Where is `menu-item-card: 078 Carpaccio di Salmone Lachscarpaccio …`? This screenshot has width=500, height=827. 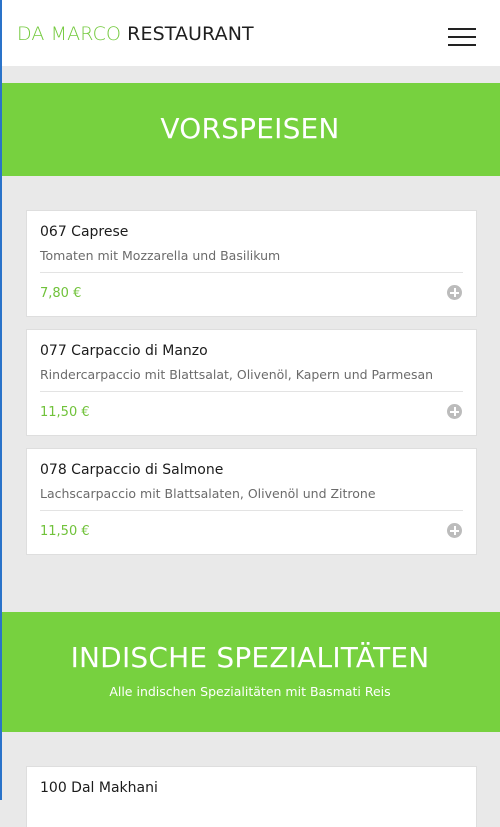
menu-item-card: 078 Carpaccio di Salmone Lachscarpaccio … is located at coordinates (251, 501).